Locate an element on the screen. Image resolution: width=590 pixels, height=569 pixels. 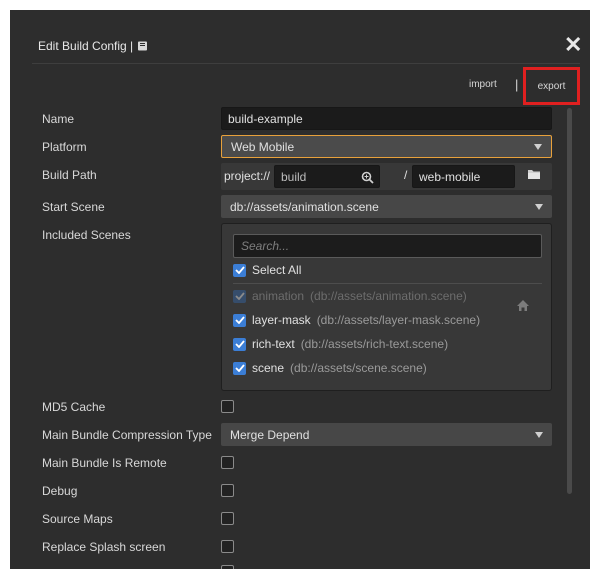
md5-cache-checkbox is located at coordinates (227, 406).